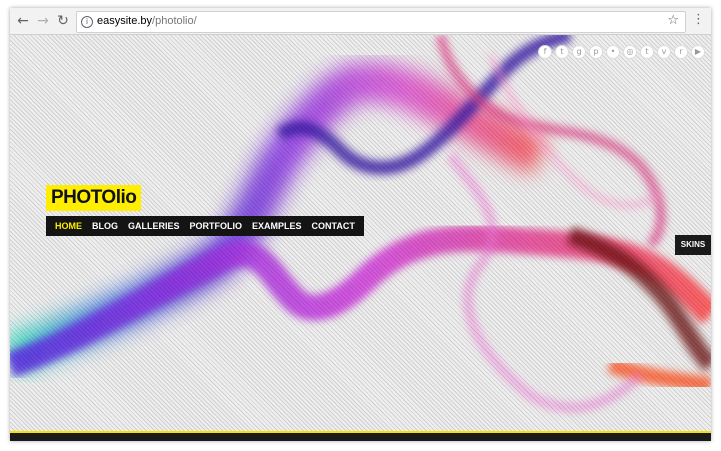  I want to click on rss-icon: r, so click(681, 52).